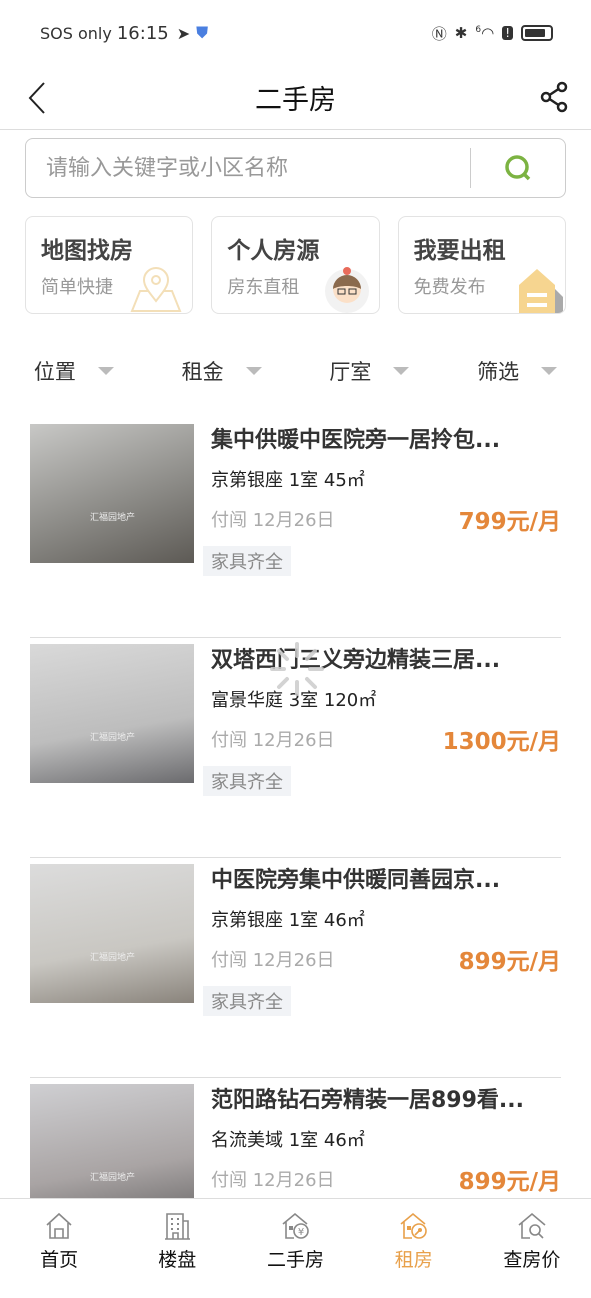  Describe the element at coordinates (461, 33) in the screenshot. I see `bluetooth-icon: ✱` at that location.